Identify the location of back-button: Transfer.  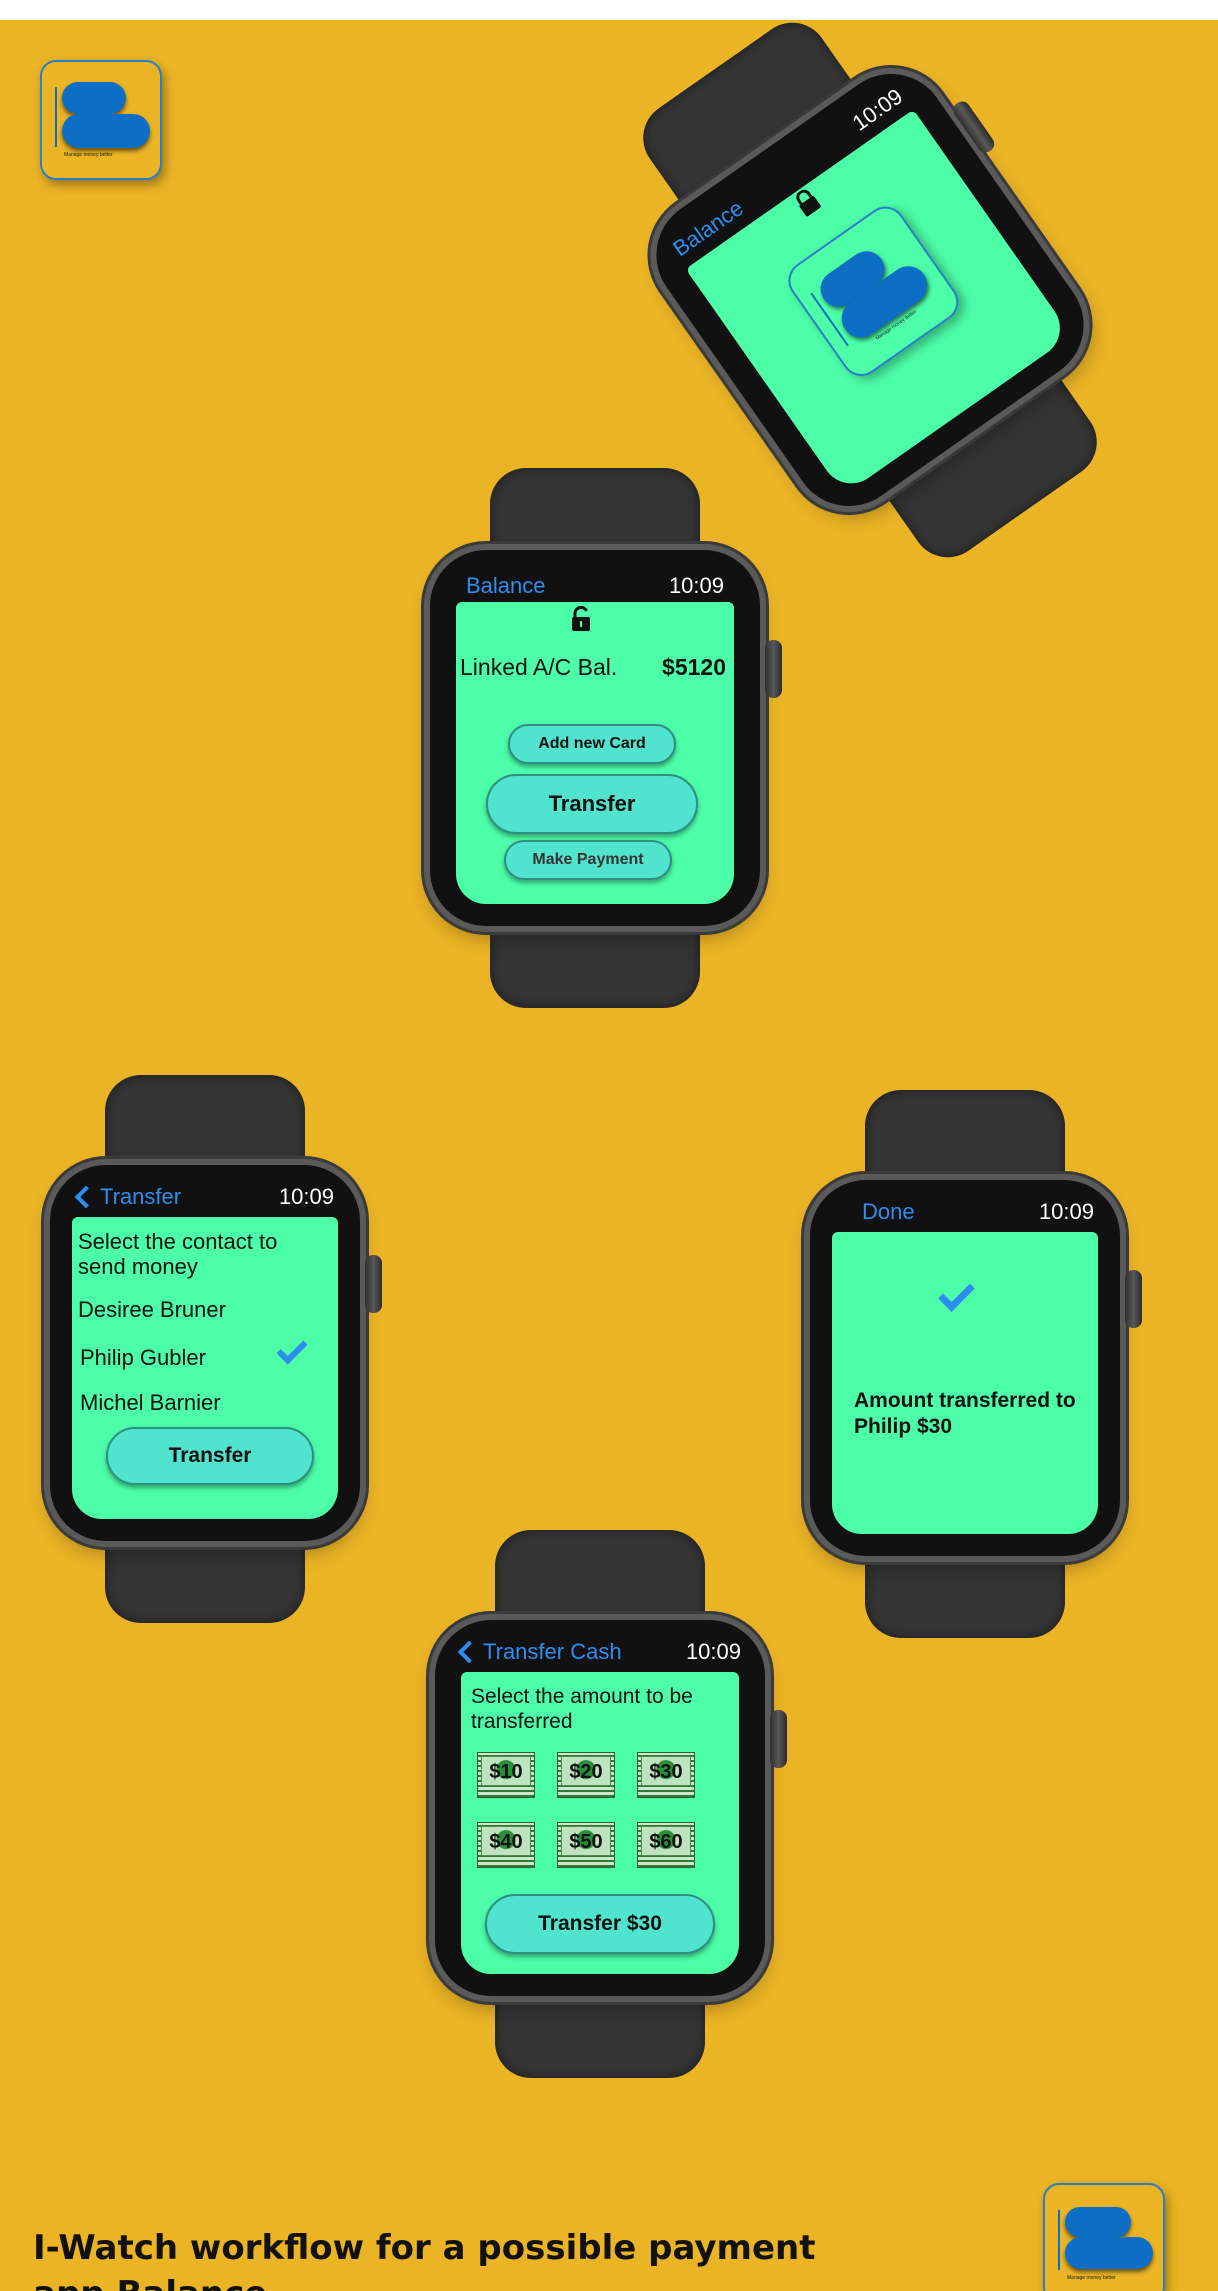
(126, 1197).